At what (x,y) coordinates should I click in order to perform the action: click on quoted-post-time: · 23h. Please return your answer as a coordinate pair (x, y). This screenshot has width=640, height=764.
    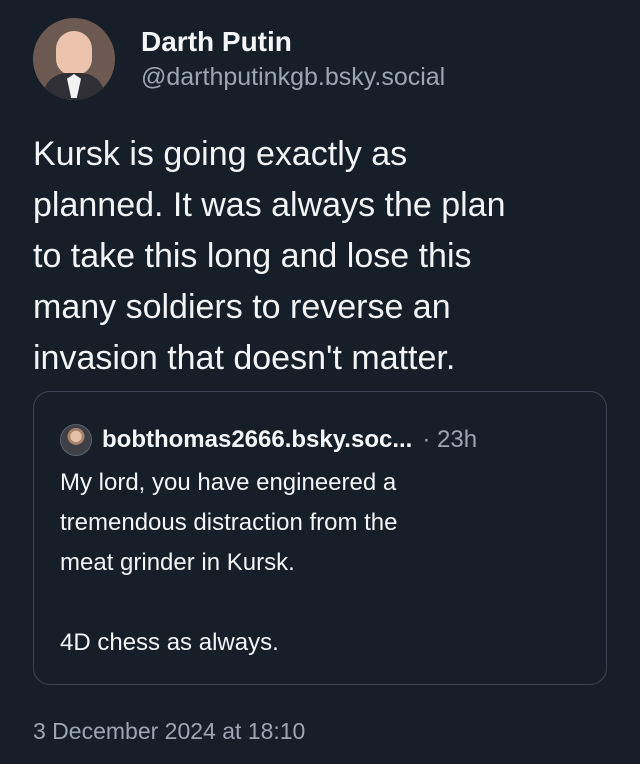
    Looking at the image, I should click on (450, 439).